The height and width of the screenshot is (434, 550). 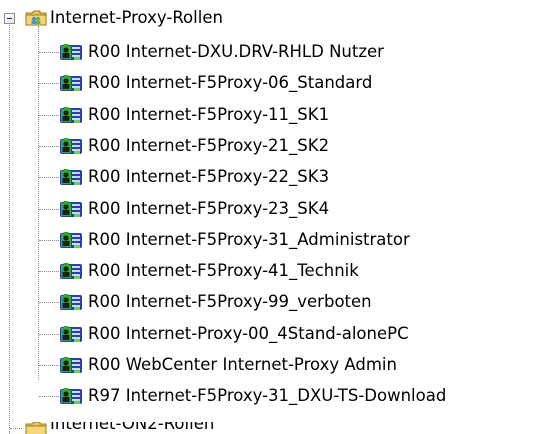 What do you see at coordinates (209, 114) in the screenshot?
I see `tree-node-label: R00 Internet-F5Proxy-11_SK1` at bounding box center [209, 114].